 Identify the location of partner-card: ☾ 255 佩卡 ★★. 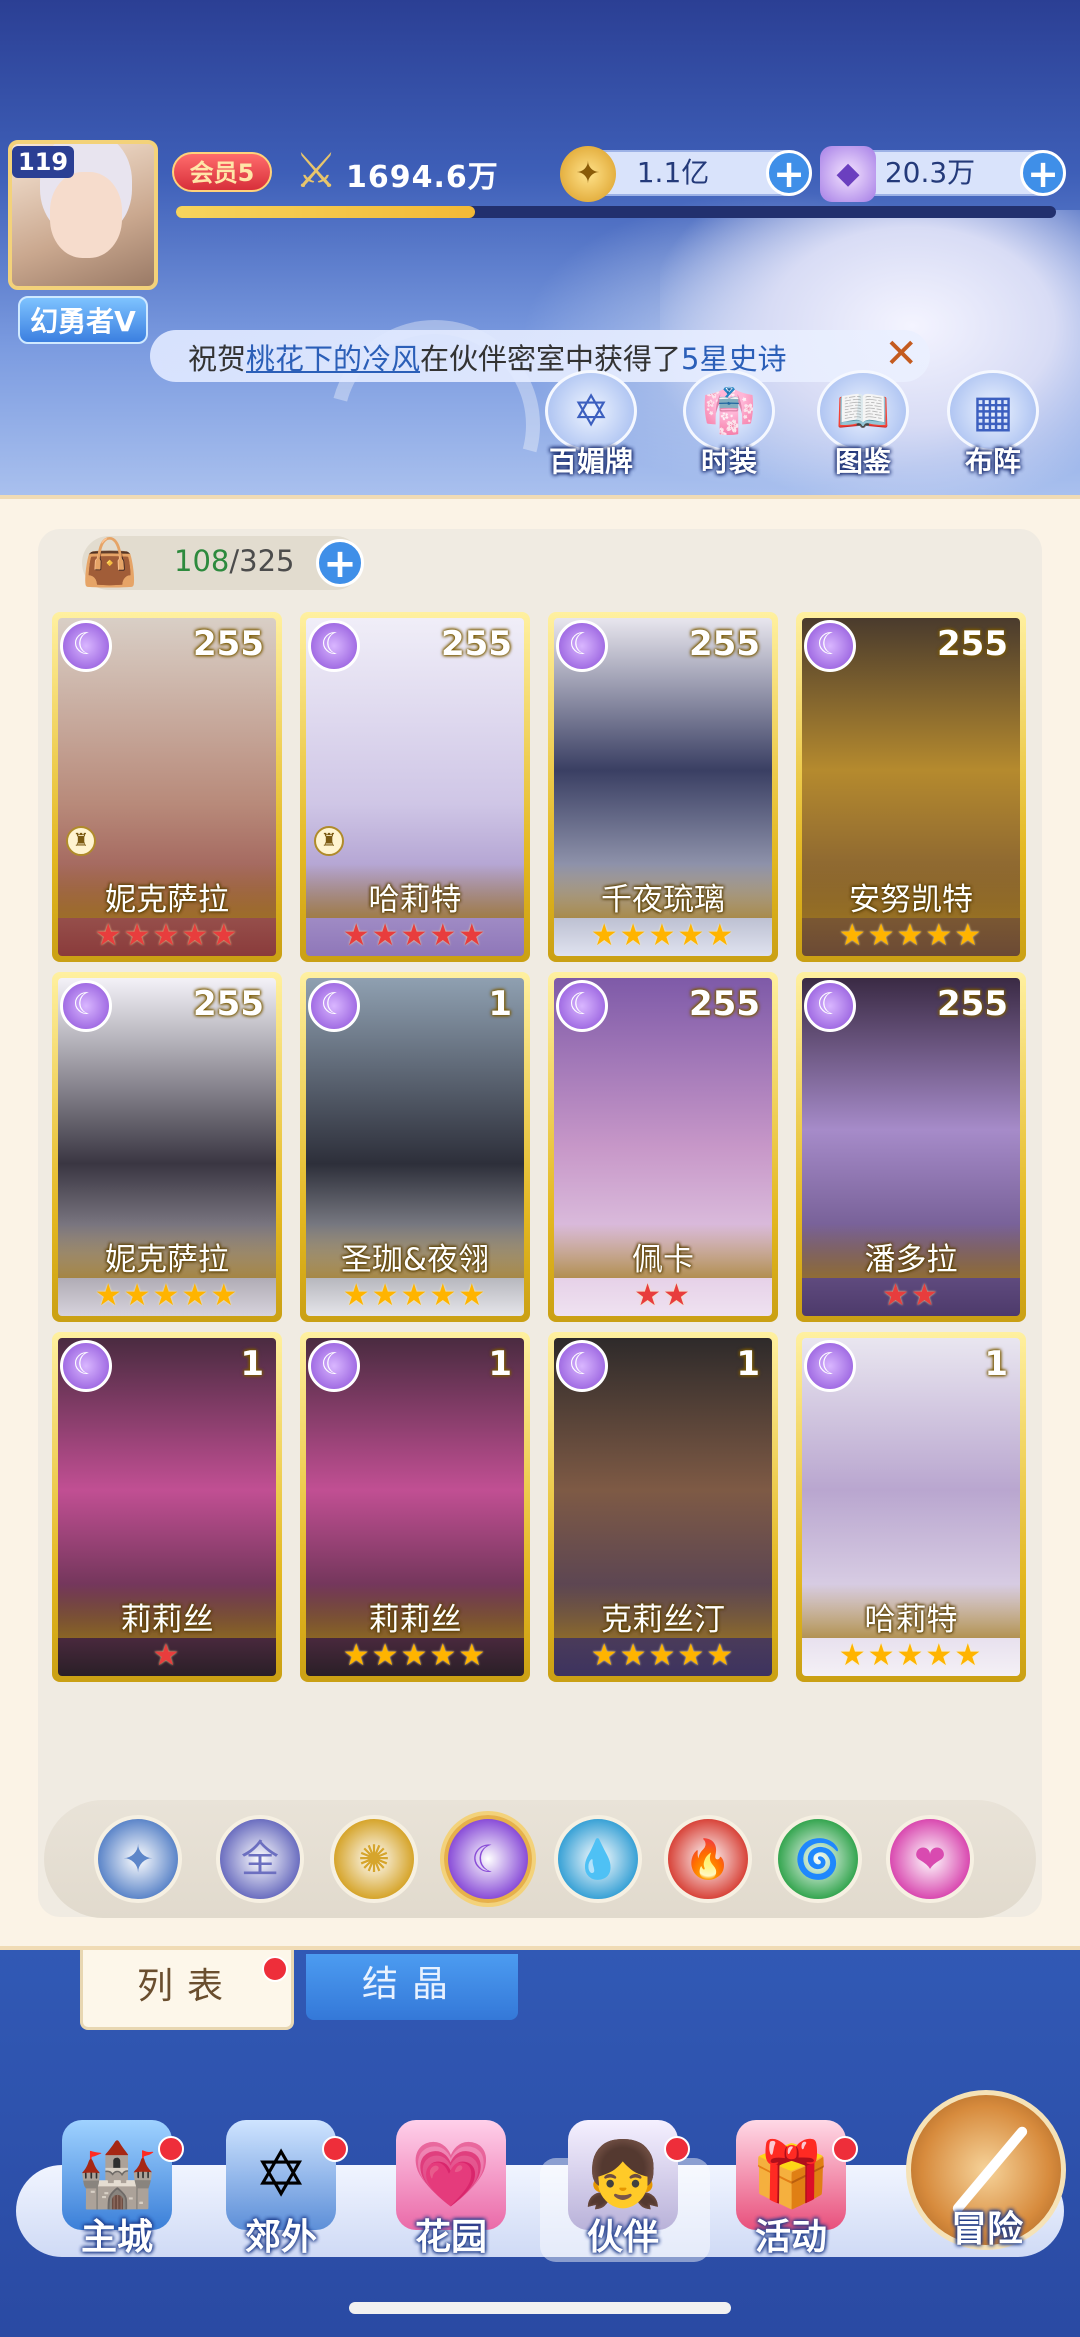
(663, 1147).